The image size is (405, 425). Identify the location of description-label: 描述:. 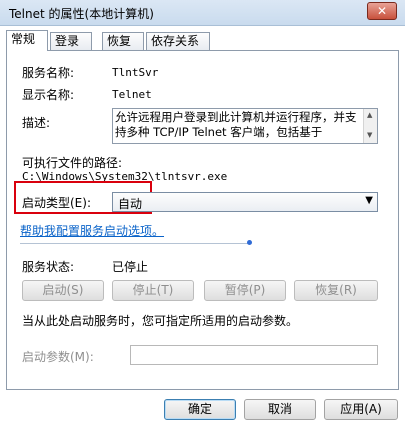
(36, 123).